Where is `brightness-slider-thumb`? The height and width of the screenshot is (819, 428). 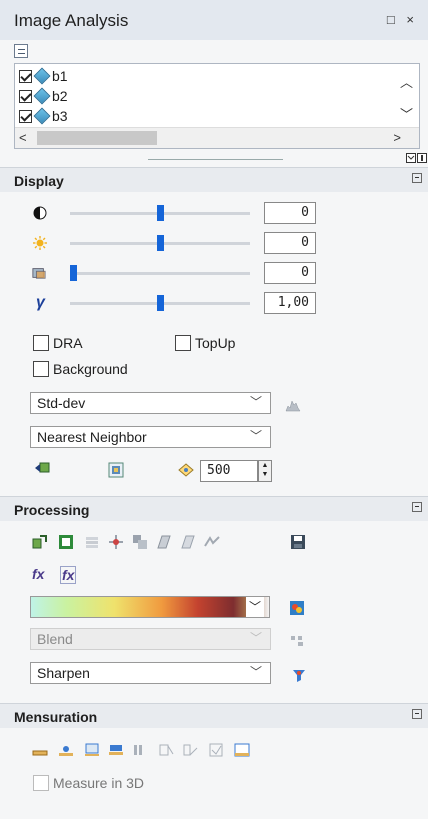 brightness-slider-thumb is located at coordinates (160, 243).